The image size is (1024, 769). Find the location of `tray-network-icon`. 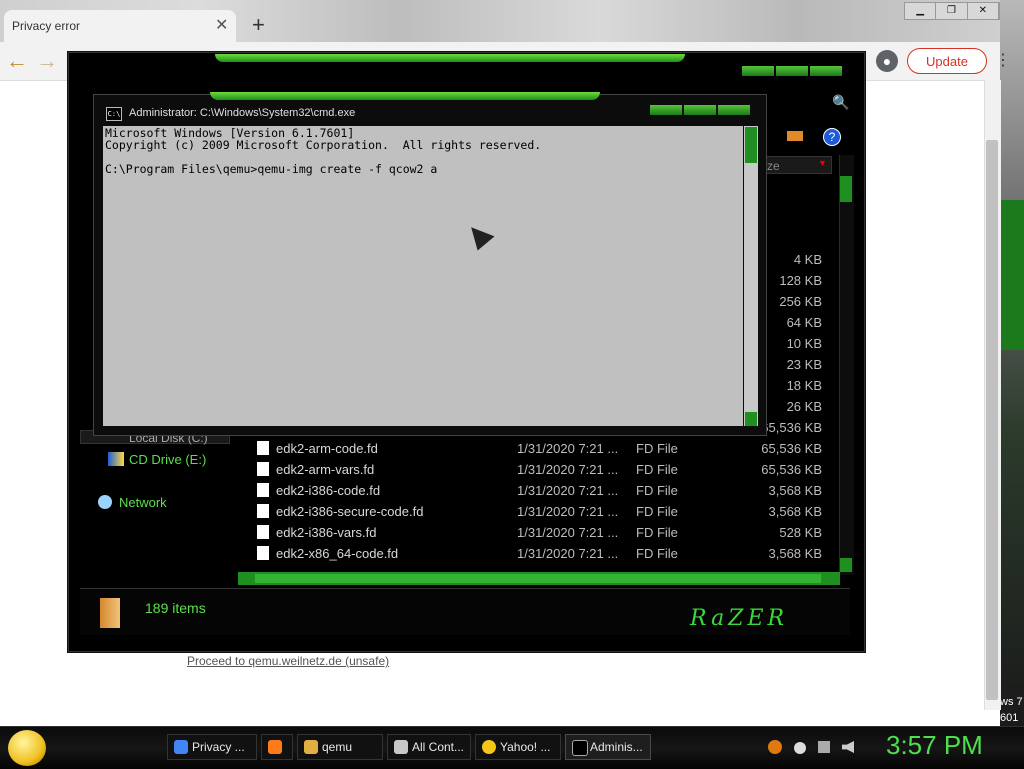

tray-network-icon is located at coordinates (824, 747).